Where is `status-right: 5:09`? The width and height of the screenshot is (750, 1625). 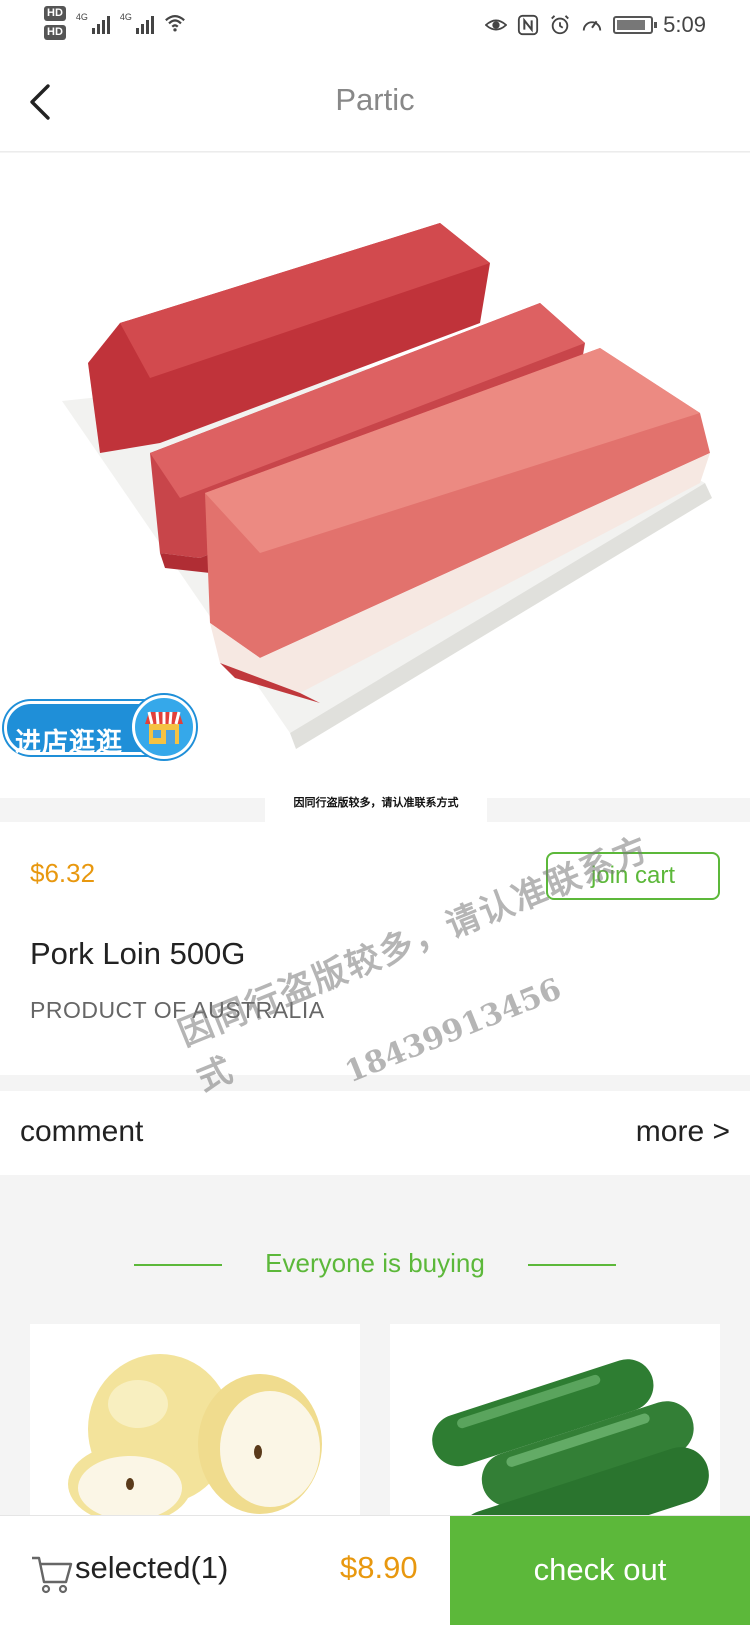 status-right: 5:09 is located at coordinates (595, 25).